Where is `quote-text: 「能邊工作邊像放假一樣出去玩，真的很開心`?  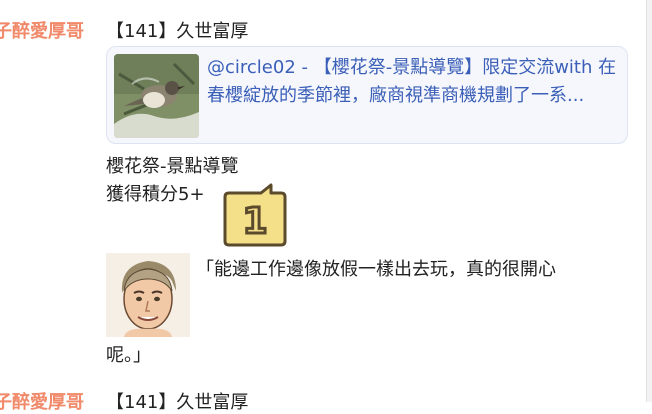 quote-text: 「能邊工作邊像放假一樣出去玩，真的很開心 is located at coordinates (376, 269).